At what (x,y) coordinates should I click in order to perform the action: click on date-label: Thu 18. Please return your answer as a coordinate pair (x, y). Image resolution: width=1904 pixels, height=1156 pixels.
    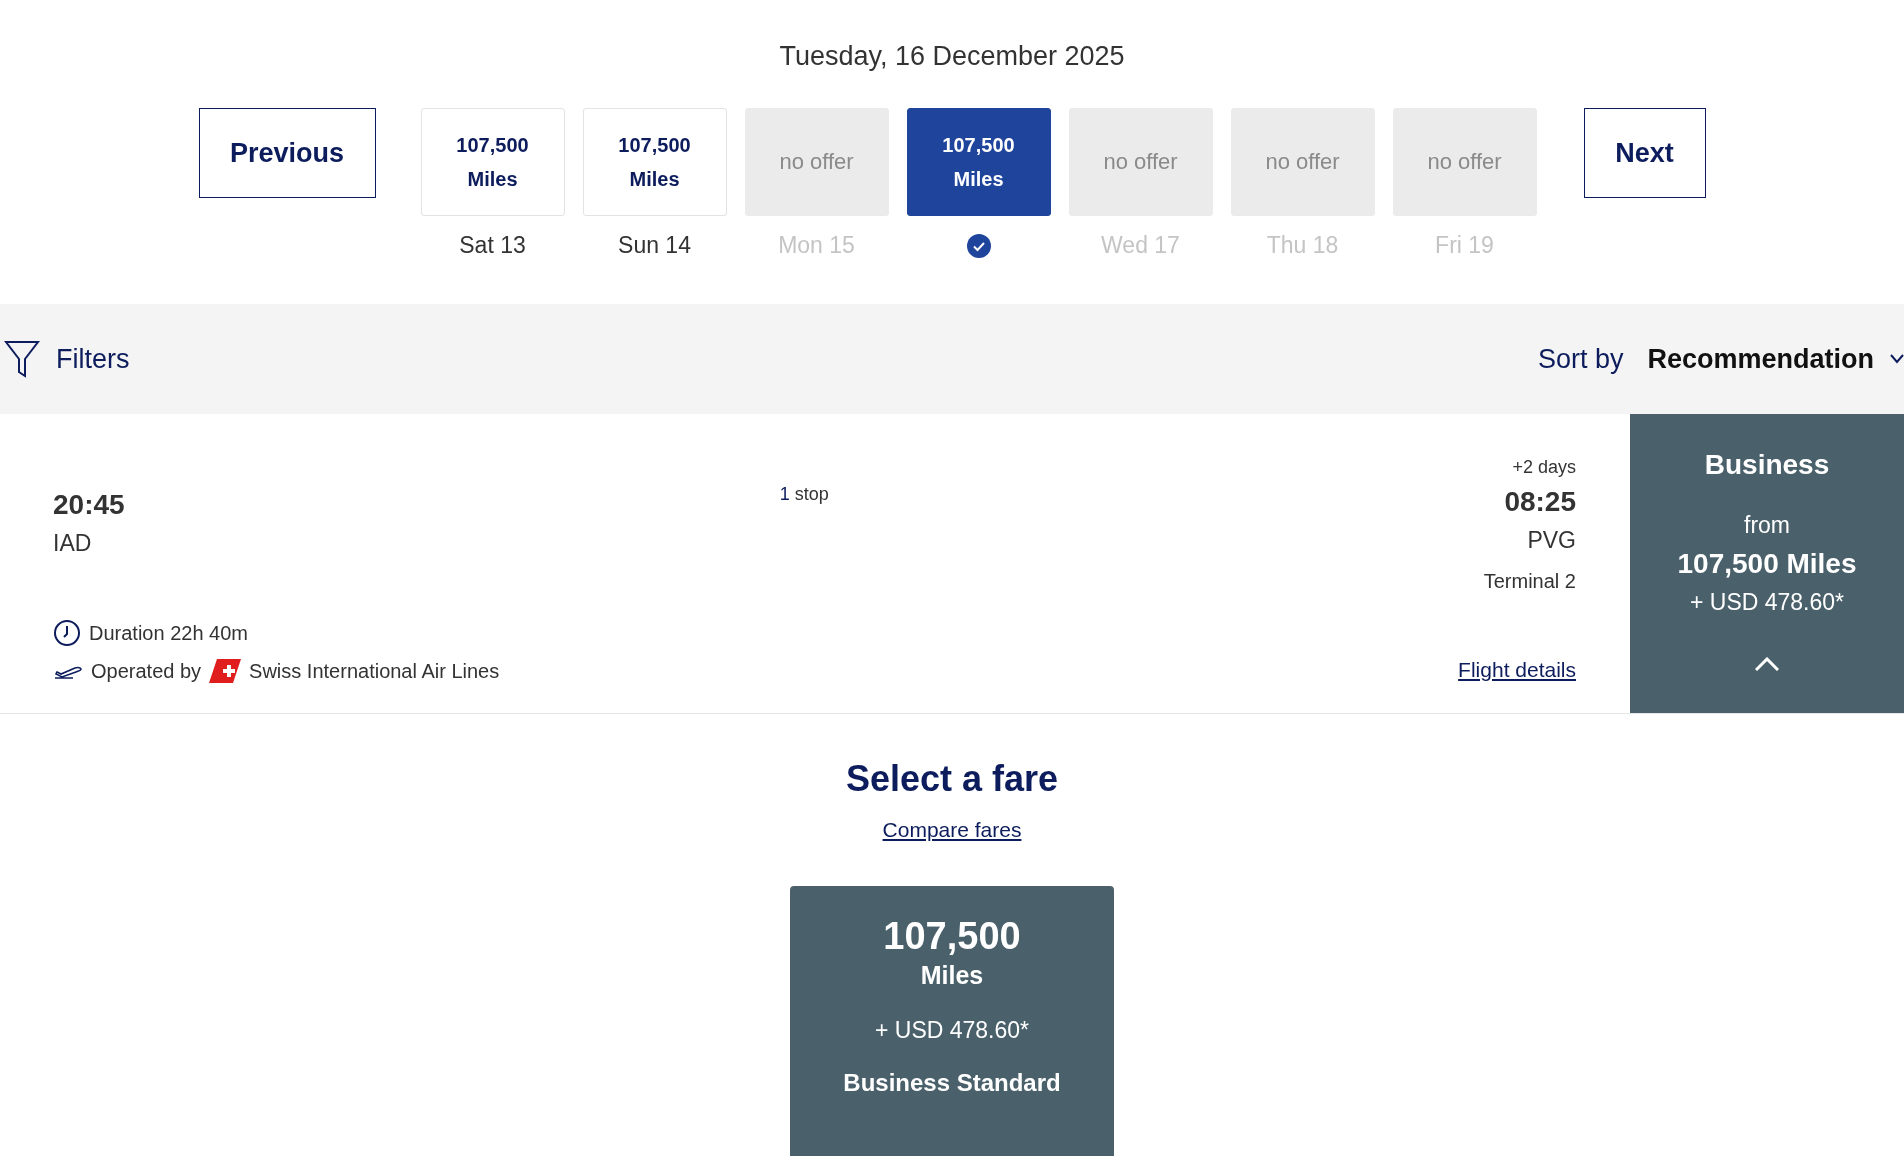
    Looking at the image, I should click on (1302, 245).